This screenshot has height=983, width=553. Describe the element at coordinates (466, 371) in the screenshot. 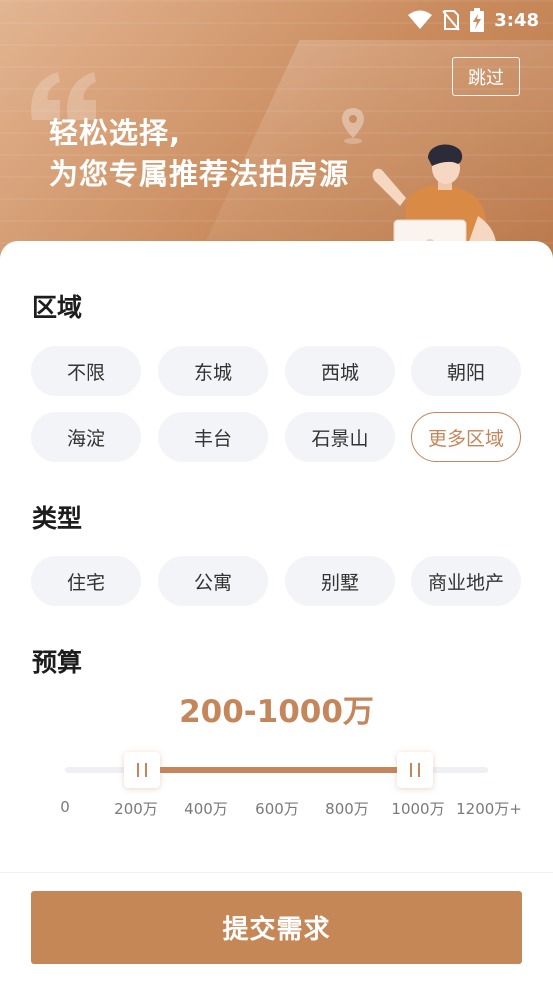

I see `district-chip-chaoyang: 朝阳` at that location.